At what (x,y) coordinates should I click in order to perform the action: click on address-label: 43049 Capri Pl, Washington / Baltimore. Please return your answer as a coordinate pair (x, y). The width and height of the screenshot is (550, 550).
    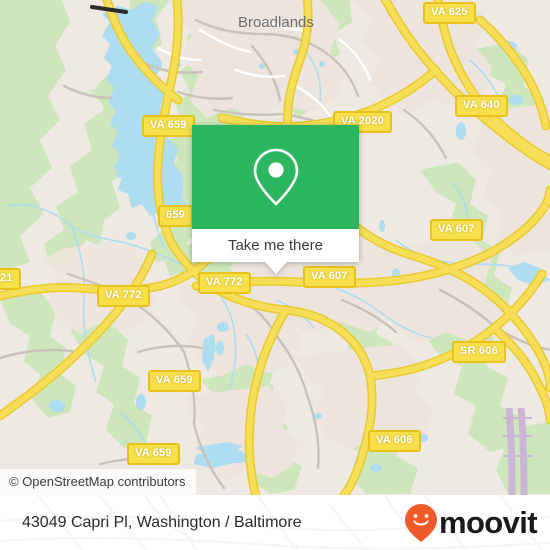
    Looking at the image, I should click on (162, 522).